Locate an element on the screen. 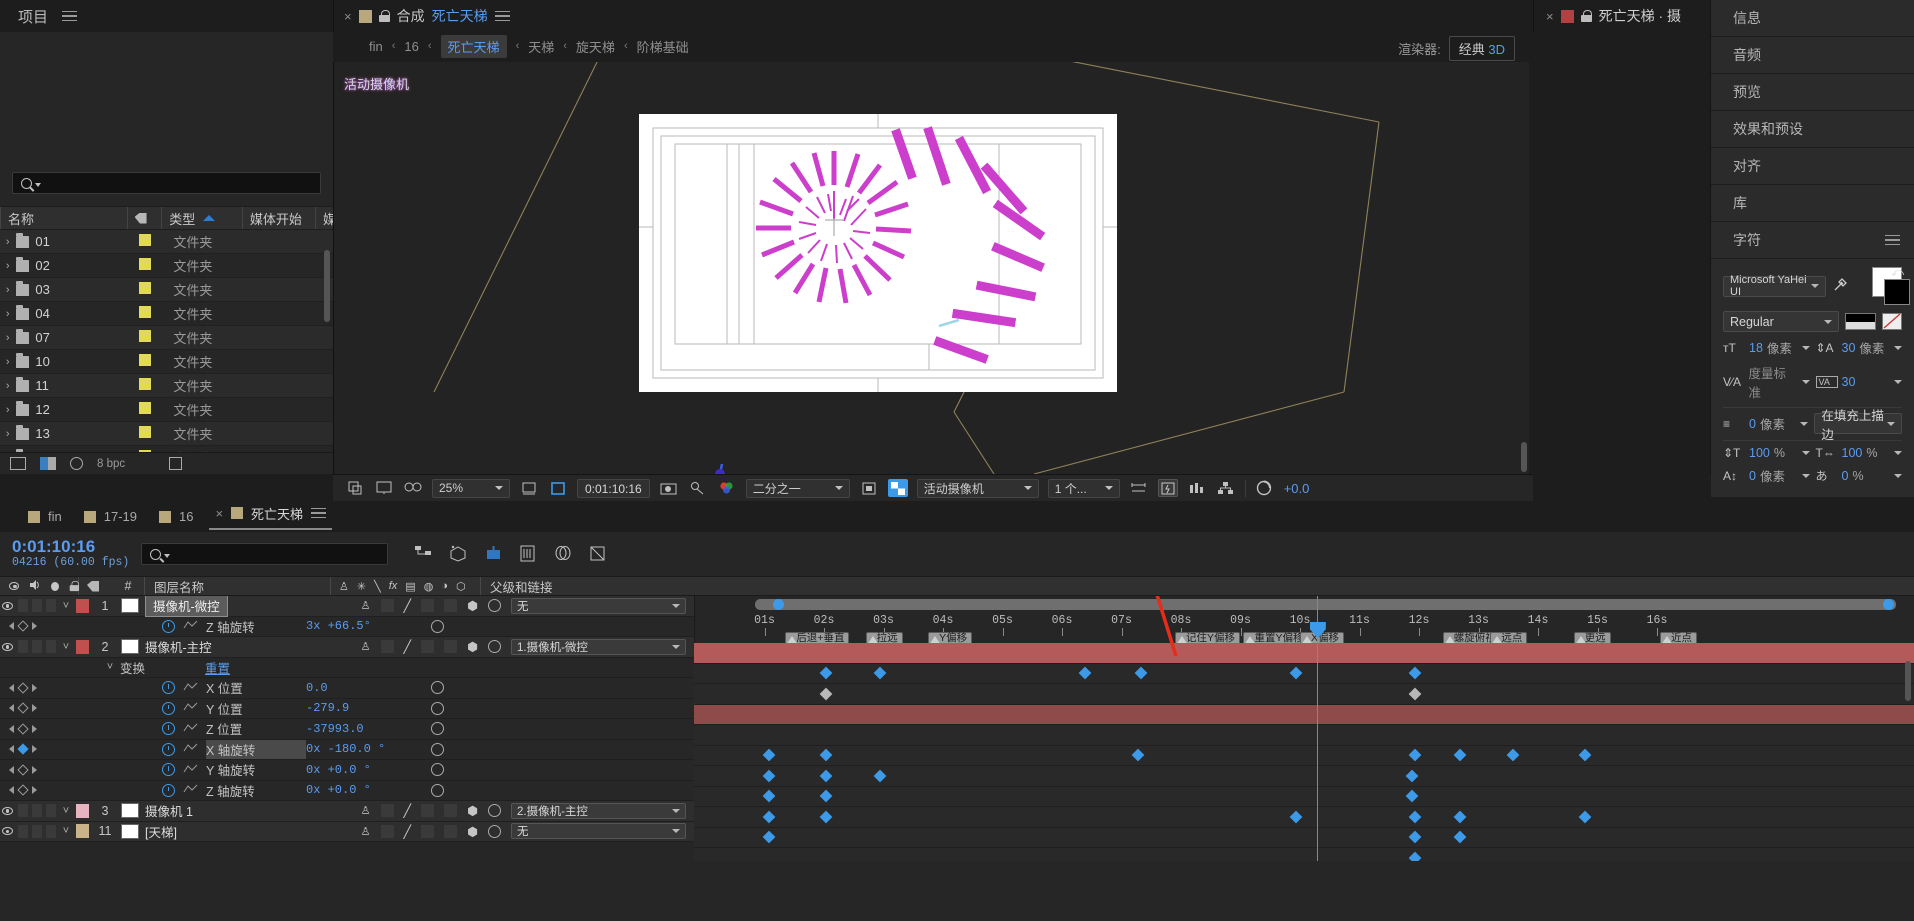  stroke-color-swatch is located at coordinates (1897, 292).